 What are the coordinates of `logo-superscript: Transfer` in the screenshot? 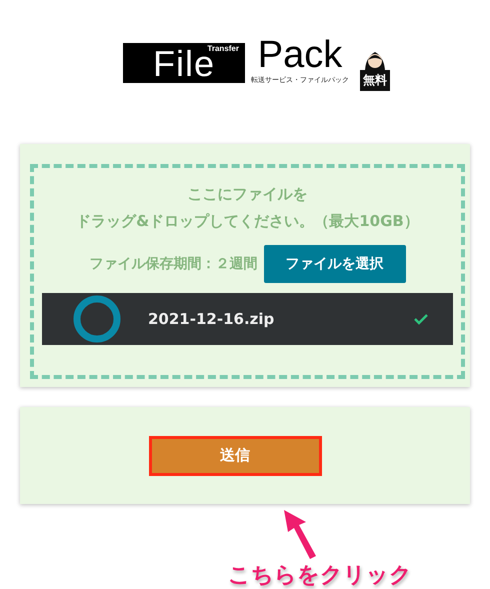 It's located at (223, 48).